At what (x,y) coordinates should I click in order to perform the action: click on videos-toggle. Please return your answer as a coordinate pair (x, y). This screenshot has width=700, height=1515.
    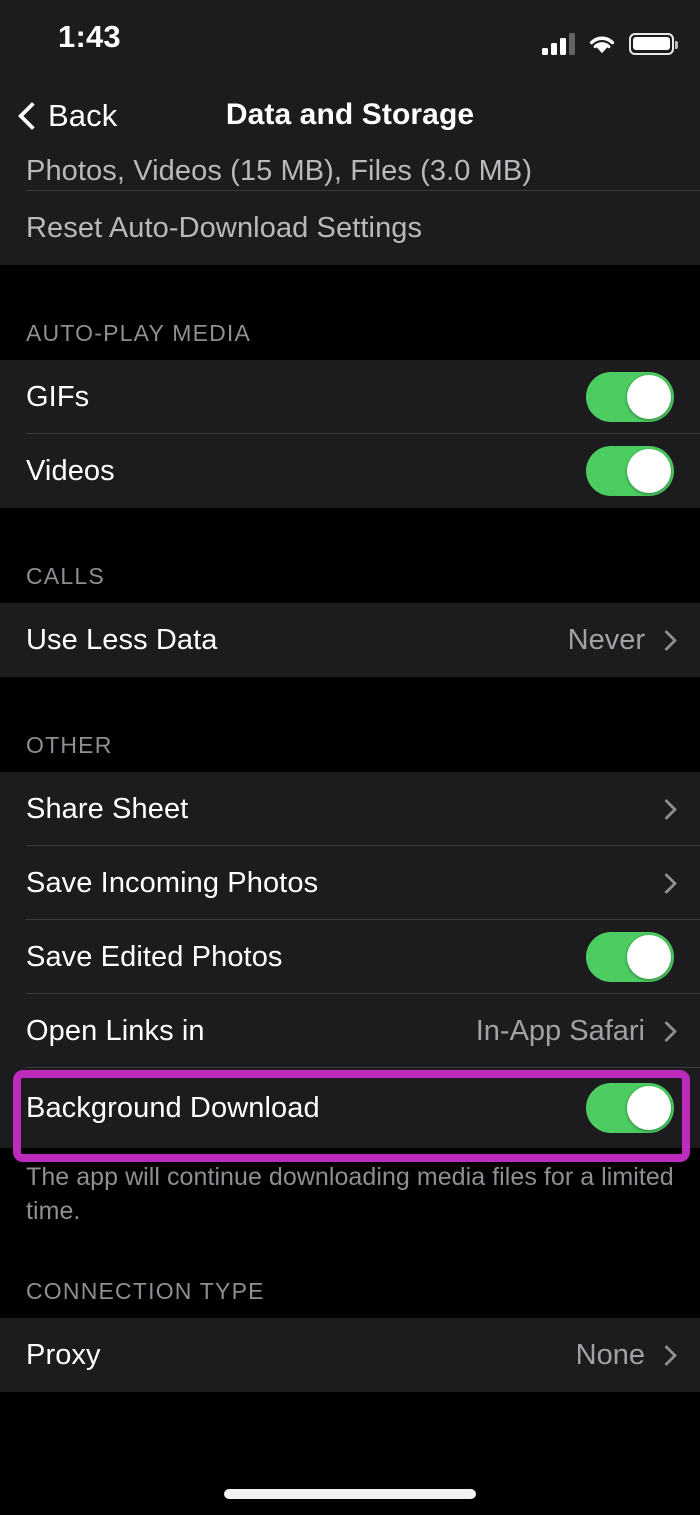
    Looking at the image, I should click on (630, 471).